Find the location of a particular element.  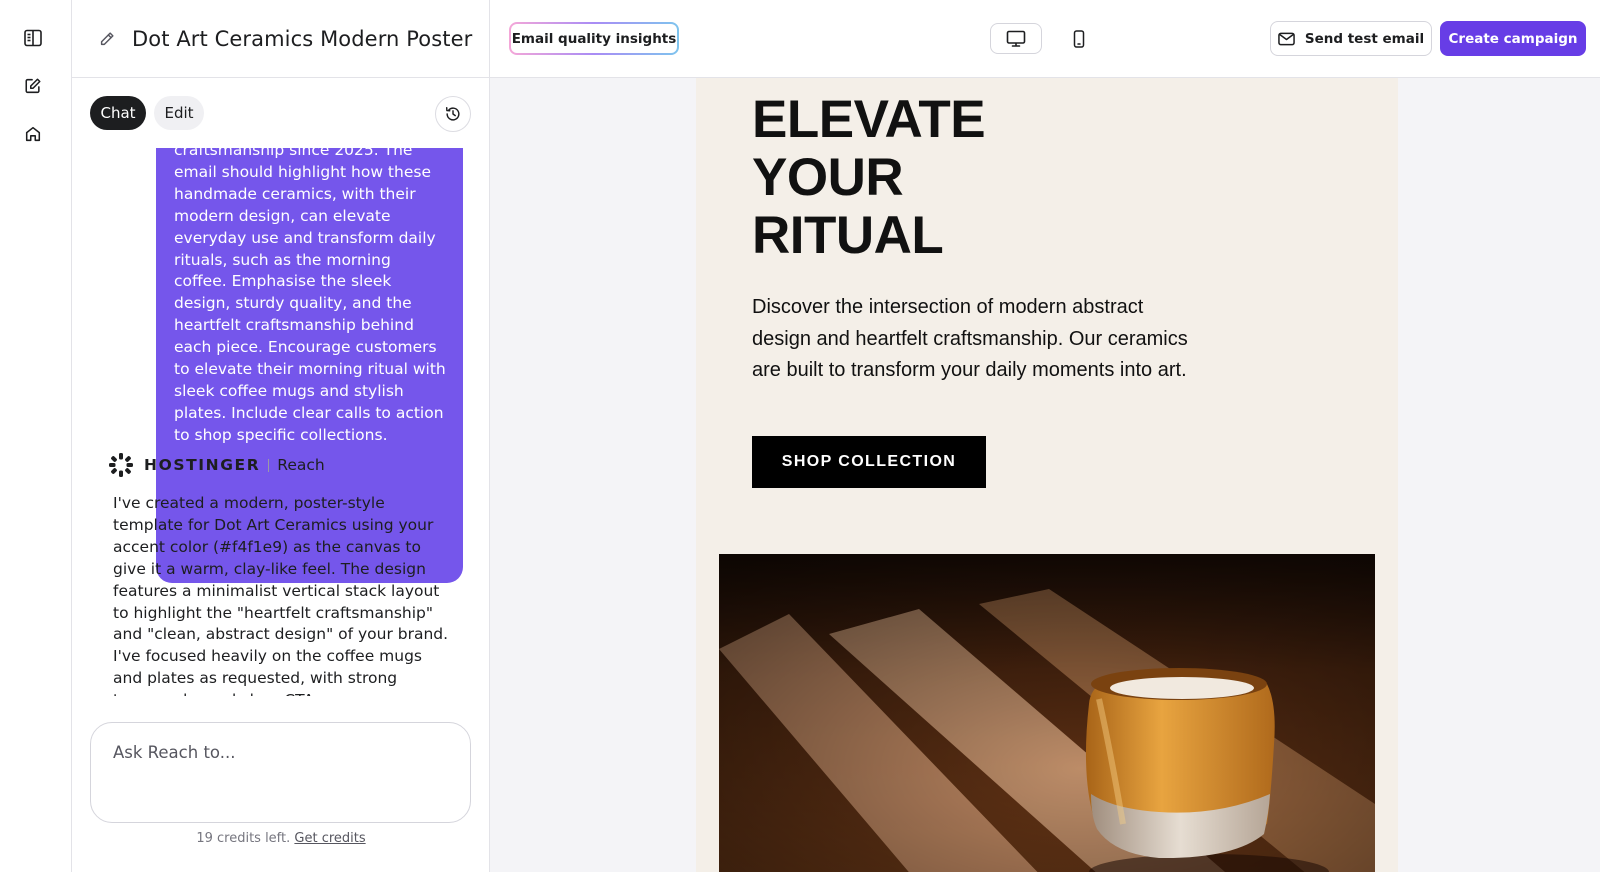

create-campaign-button: Create campaign is located at coordinates (1513, 38).